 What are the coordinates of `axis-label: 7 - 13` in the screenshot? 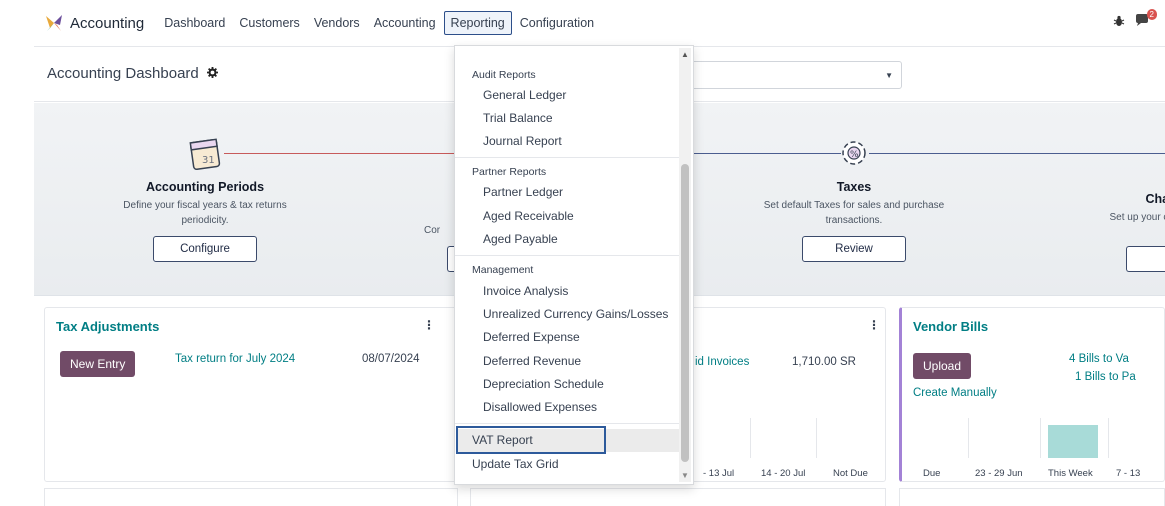 It's located at (1128, 473).